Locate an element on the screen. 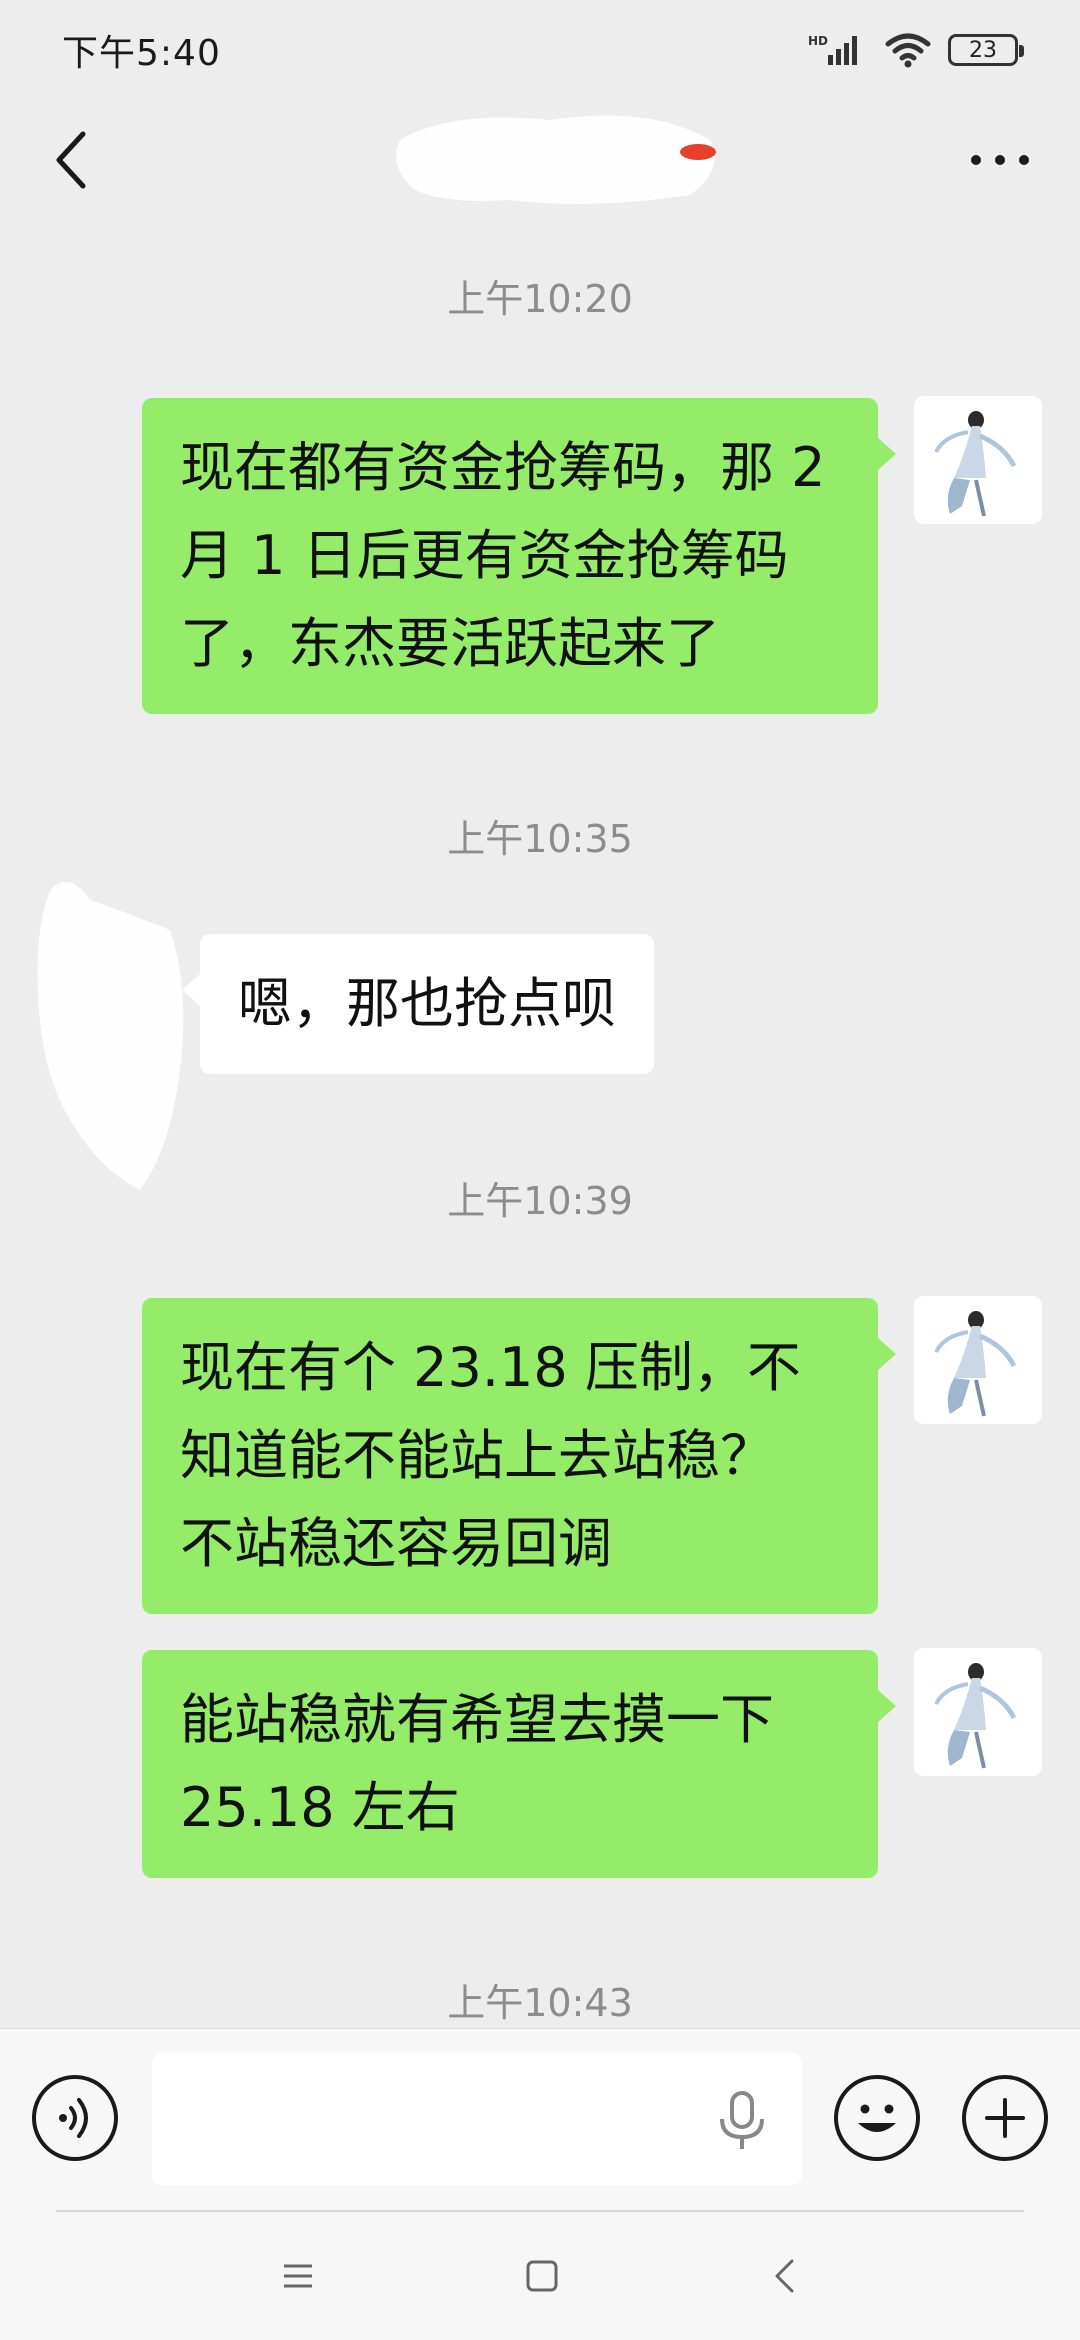  mic-icon is located at coordinates (742, 2121).